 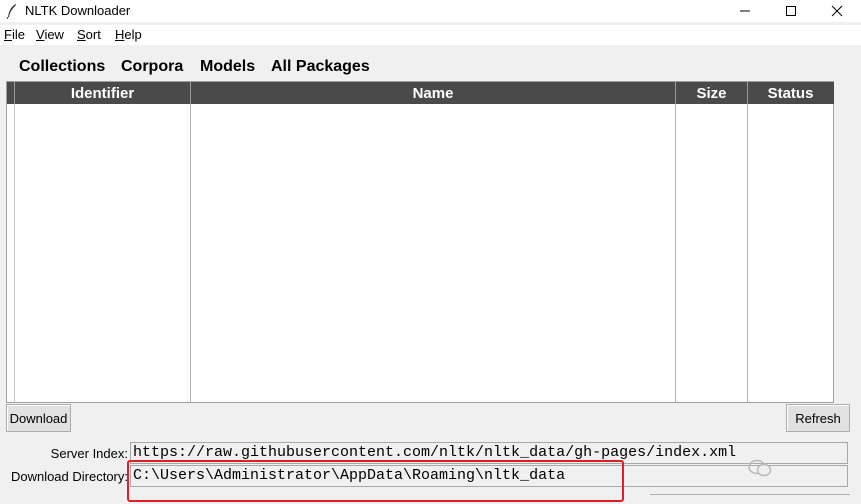 I want to click on column-header-size: Size, so click(x=712, y=93).